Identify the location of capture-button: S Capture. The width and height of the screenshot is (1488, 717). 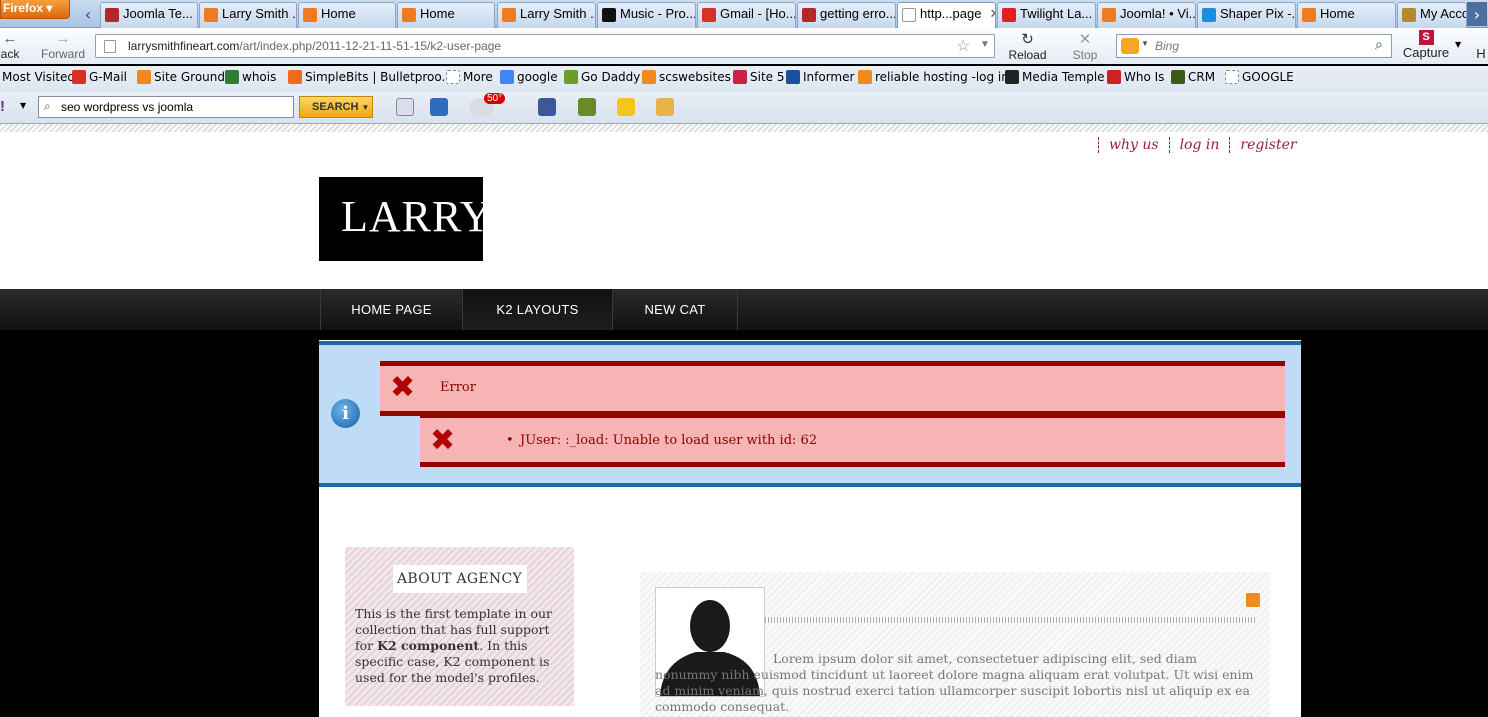
(1426, 44).